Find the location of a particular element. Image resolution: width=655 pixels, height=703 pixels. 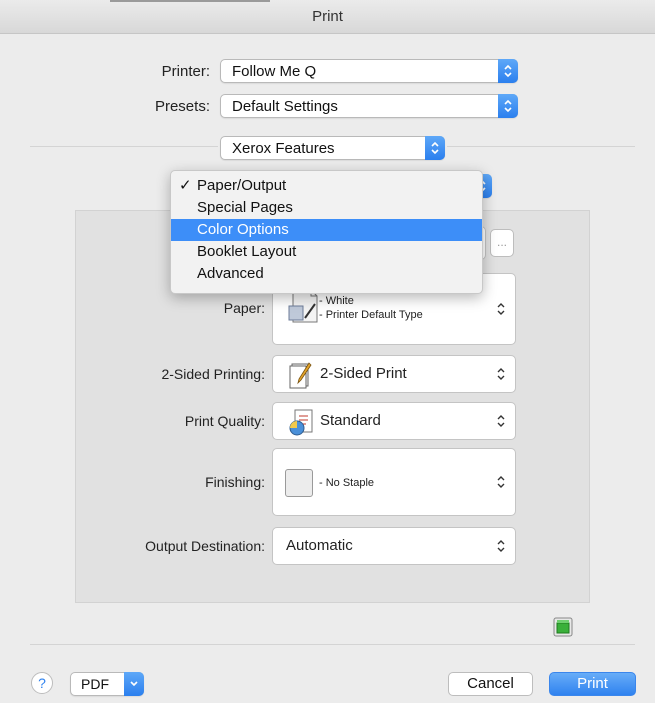

two-sided-label: 2-Sided Printing: is located at coordinates (213, 374).